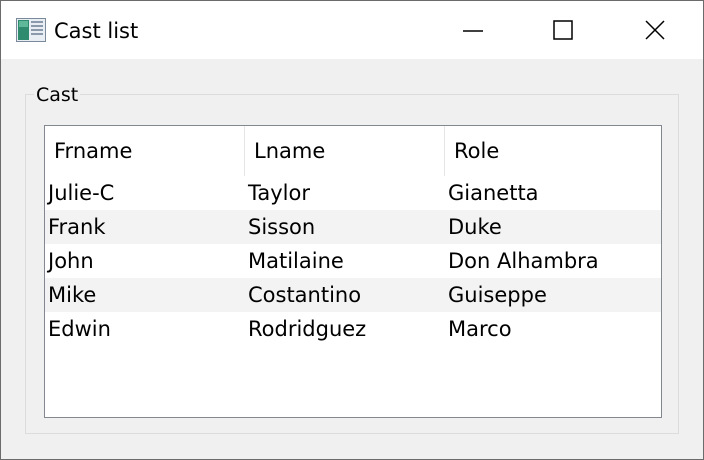 This screenshot has width=704, height=460. Describe the element at coordinates (345, 151) in the screenshot. I see `column-header-lname: Lname` at that location.